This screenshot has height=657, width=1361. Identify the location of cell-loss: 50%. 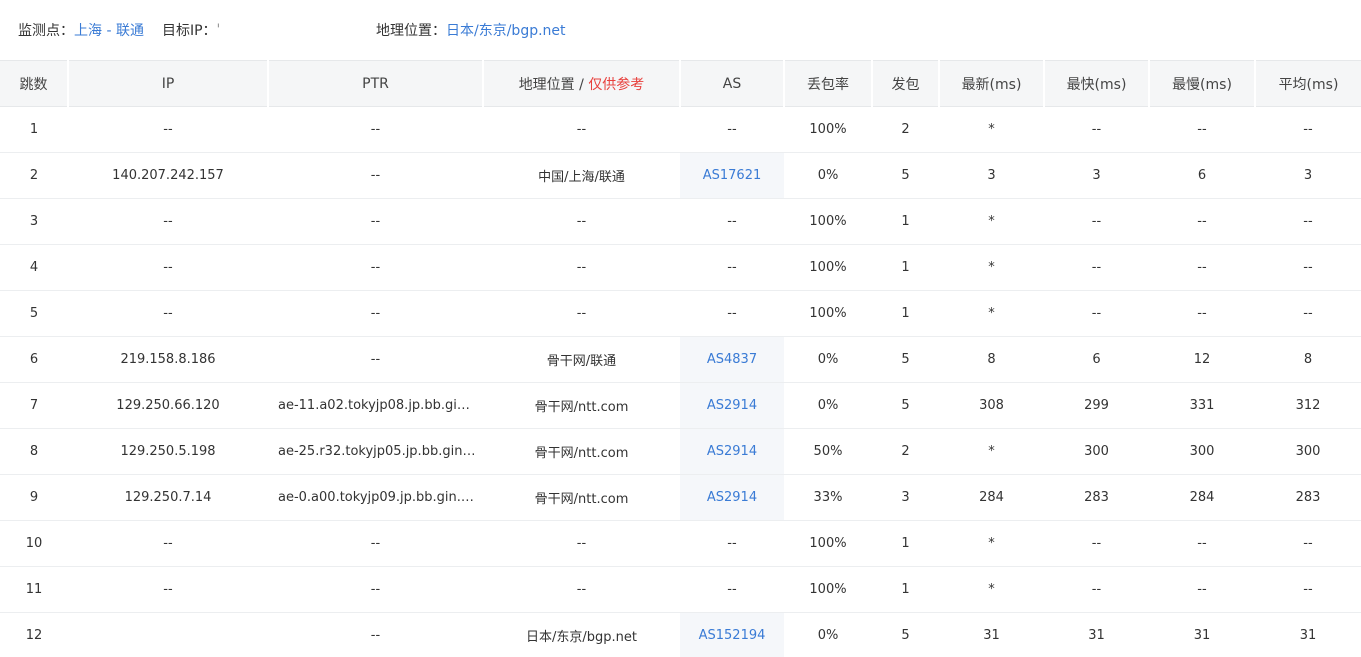
(828, 451).